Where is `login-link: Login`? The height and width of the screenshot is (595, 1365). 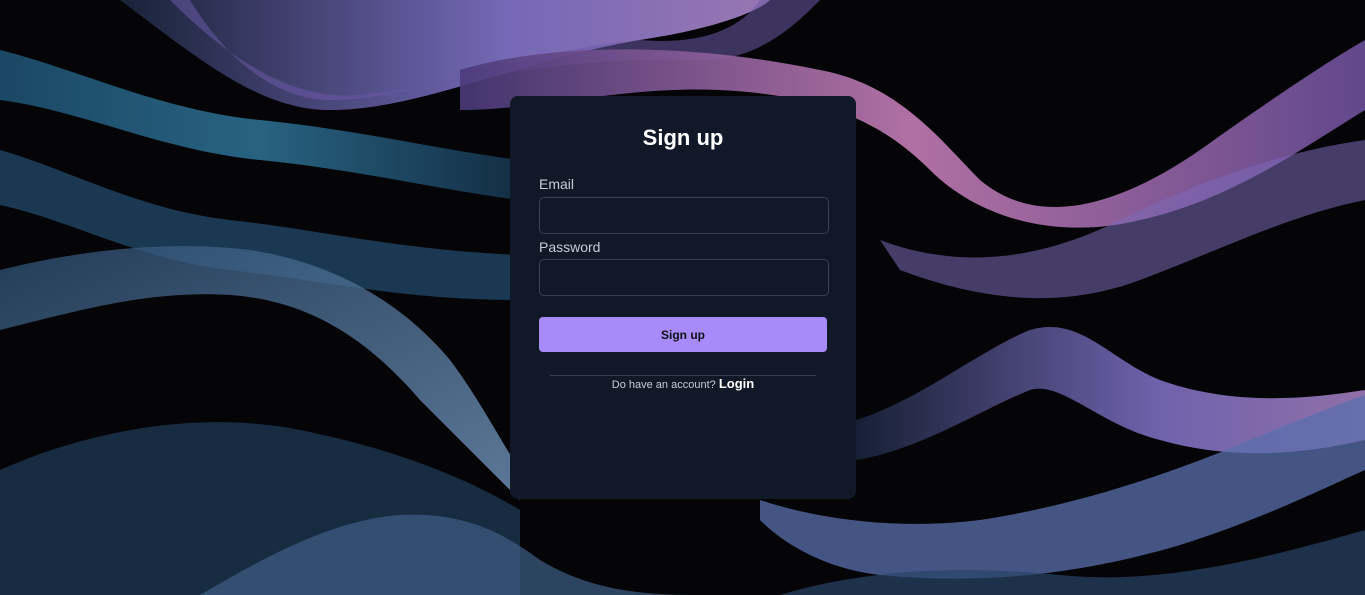 login-link: Login is located at coordinates (736, 383).